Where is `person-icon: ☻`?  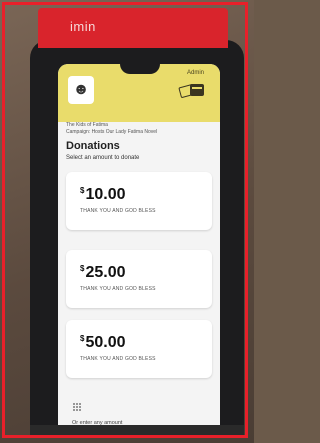
person-icon: ☻ is located at coordinates (81, 89).